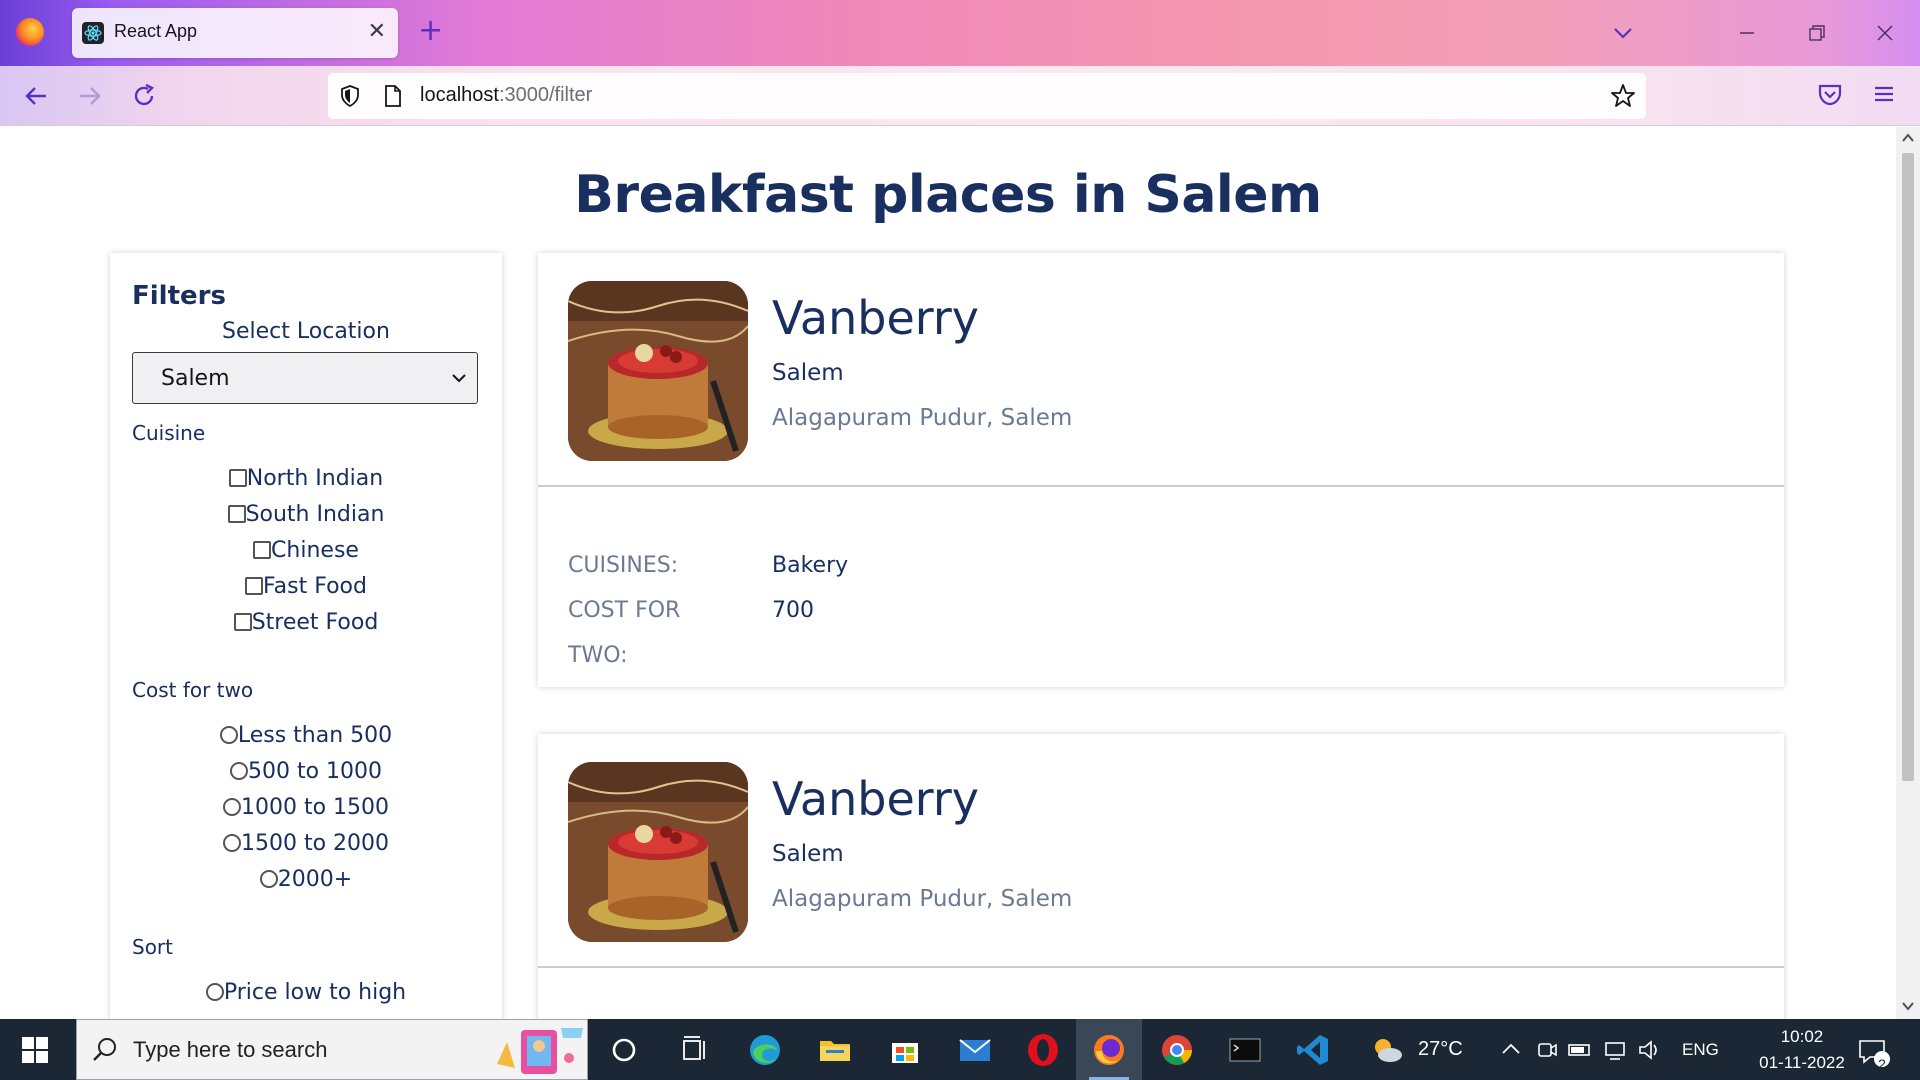  Describe the element at coordinates (1747, 33) in the screenshot. I see `minimize-icon` at that location.